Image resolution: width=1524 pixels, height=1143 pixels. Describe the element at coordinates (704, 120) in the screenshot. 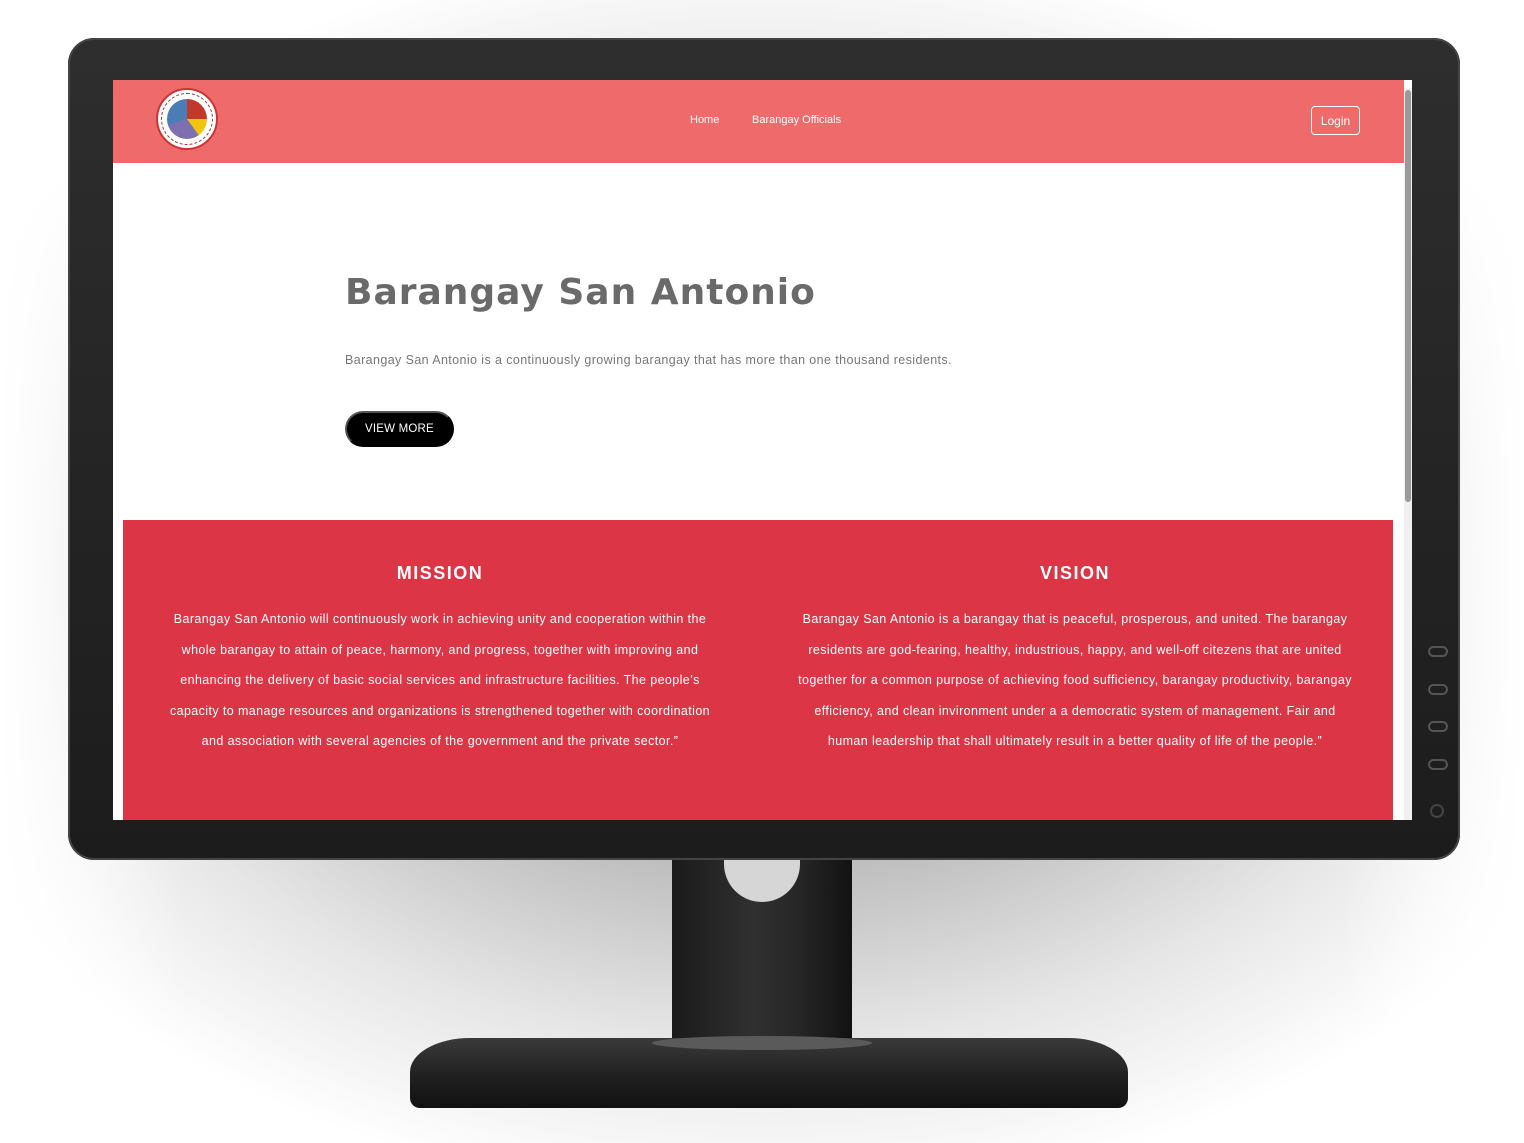

I see `nav-link-home: Home` at that location.